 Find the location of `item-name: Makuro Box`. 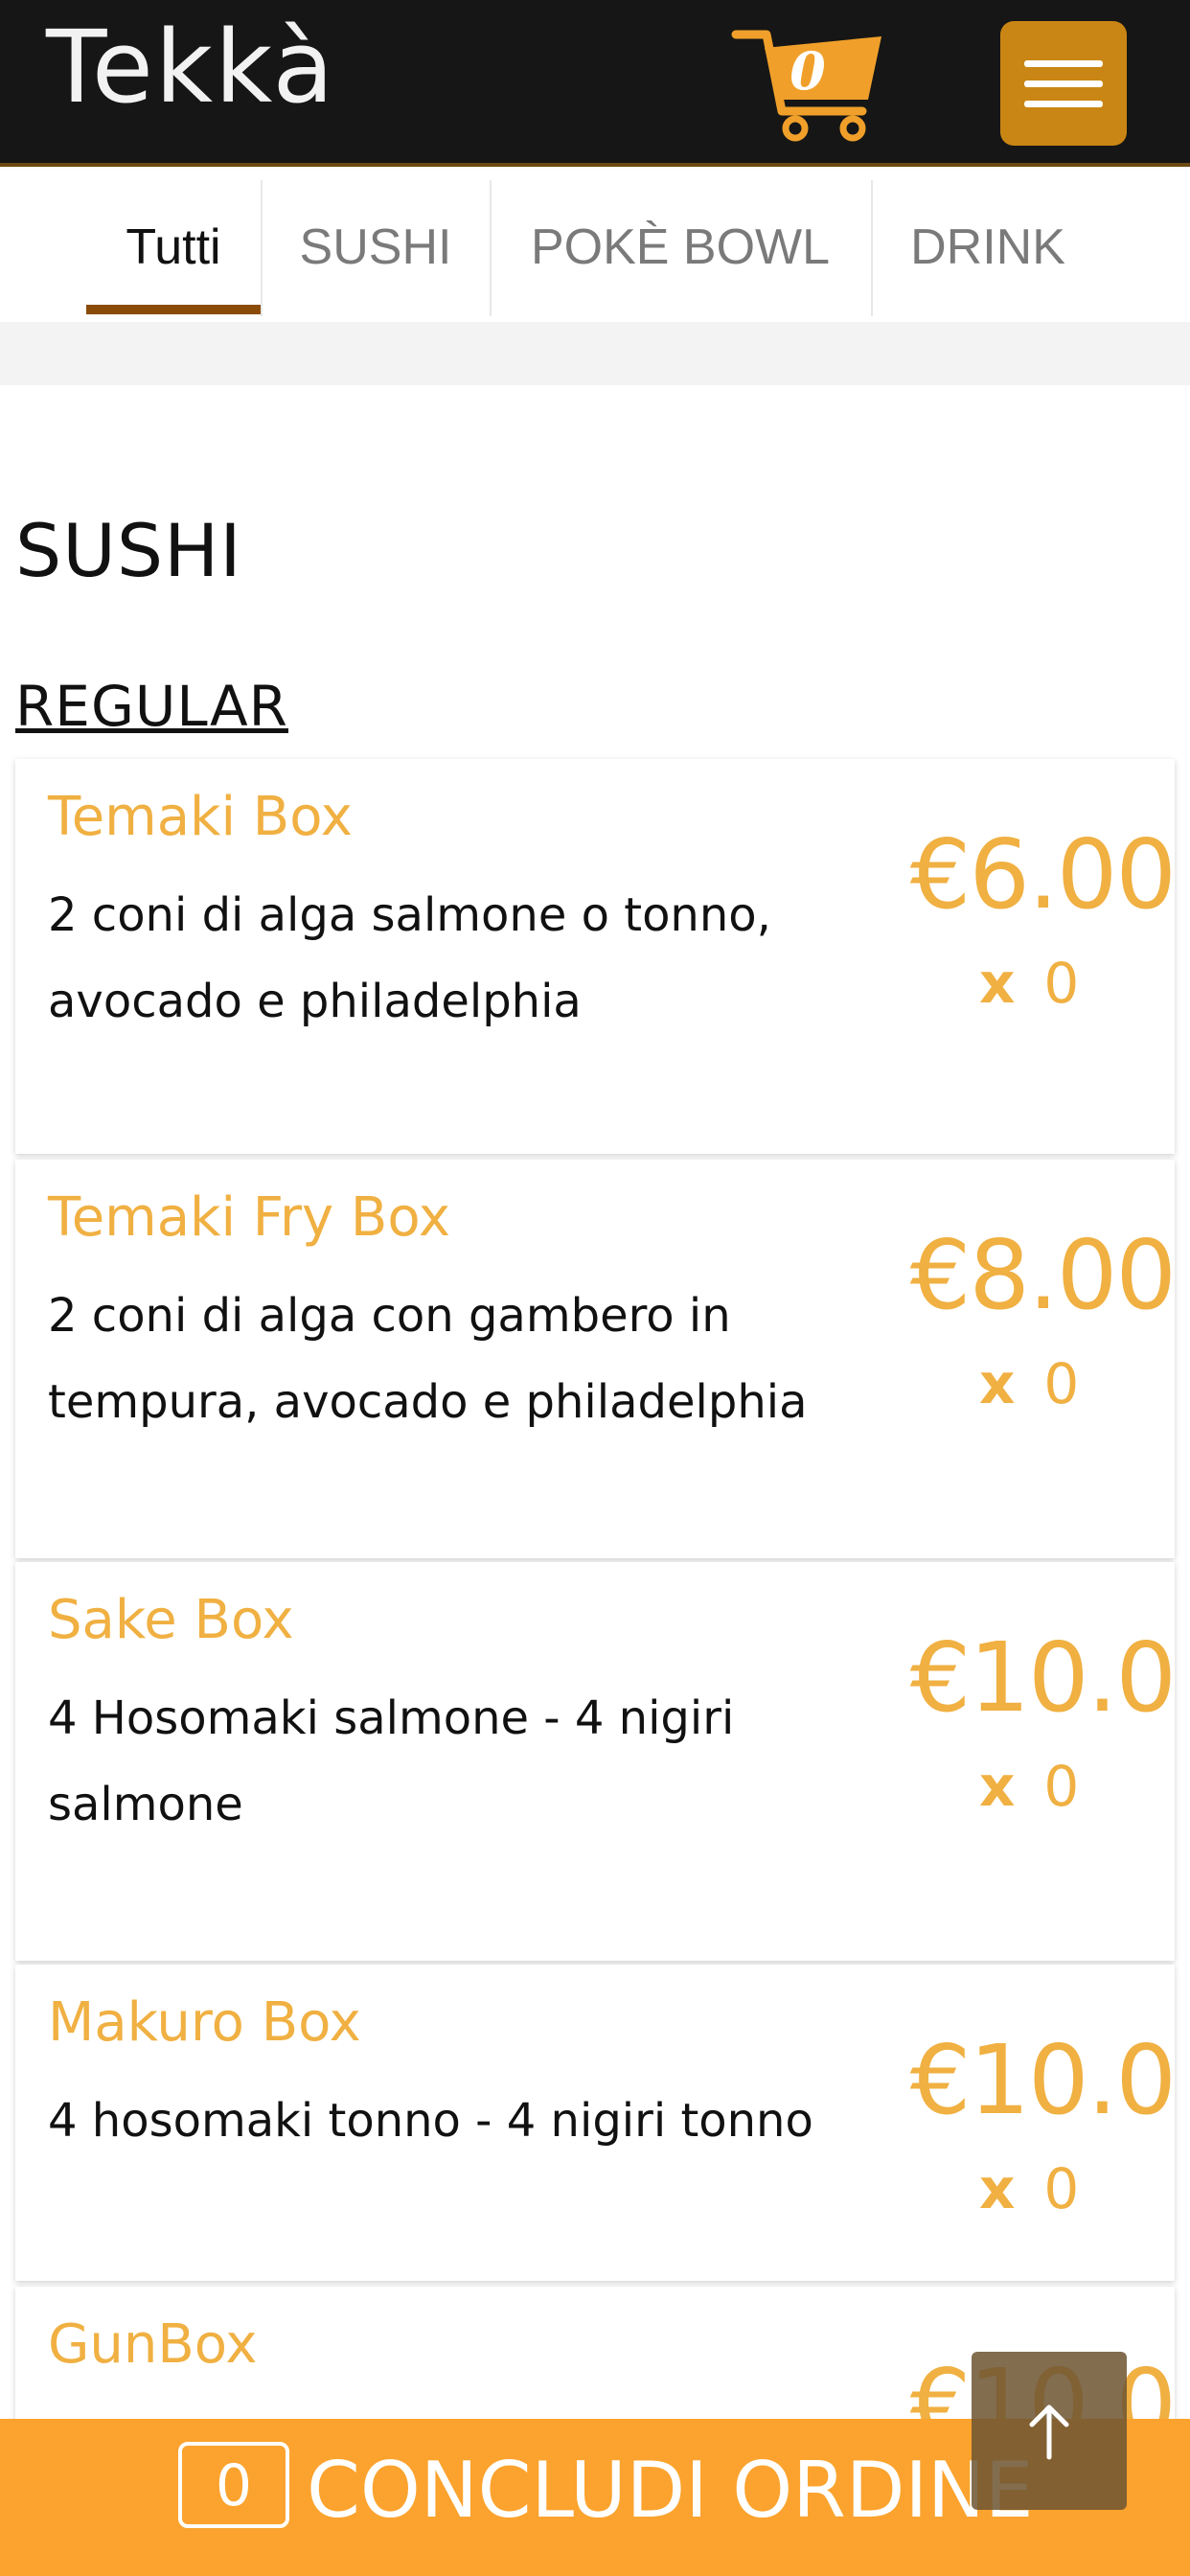

item-name: Makuro Box is located at coordinates (205, 2022).